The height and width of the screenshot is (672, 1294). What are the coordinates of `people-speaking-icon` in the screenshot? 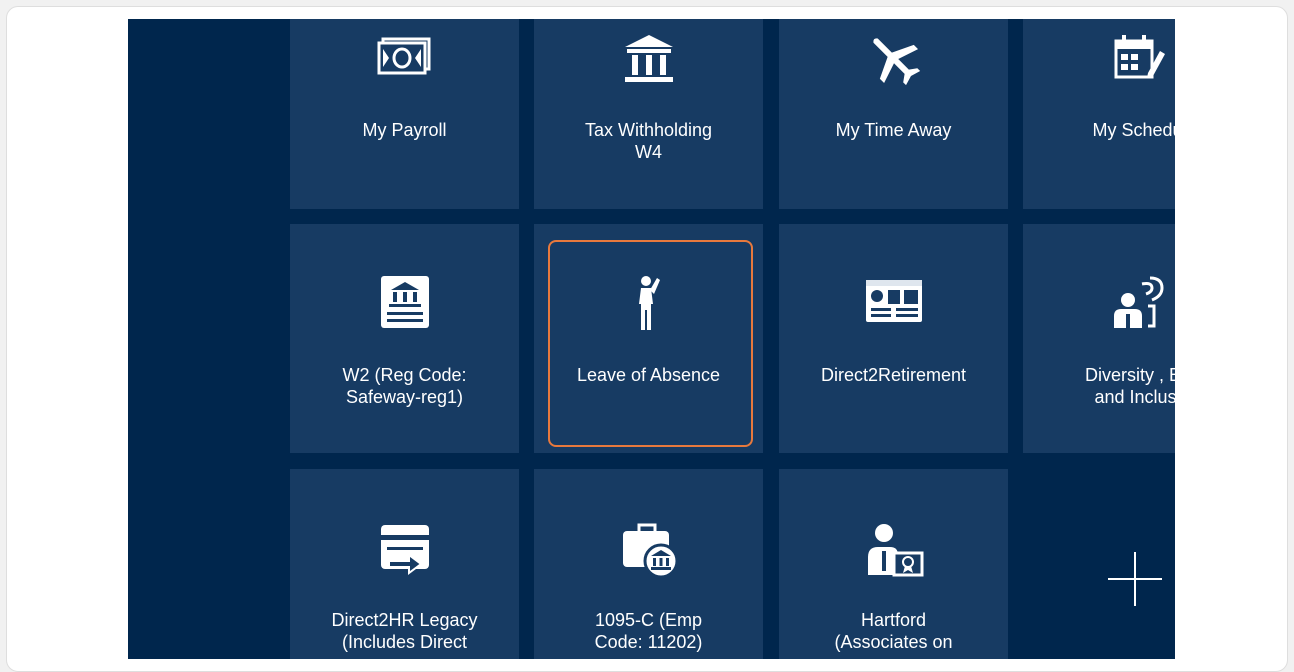 It's located at (1138, 302).